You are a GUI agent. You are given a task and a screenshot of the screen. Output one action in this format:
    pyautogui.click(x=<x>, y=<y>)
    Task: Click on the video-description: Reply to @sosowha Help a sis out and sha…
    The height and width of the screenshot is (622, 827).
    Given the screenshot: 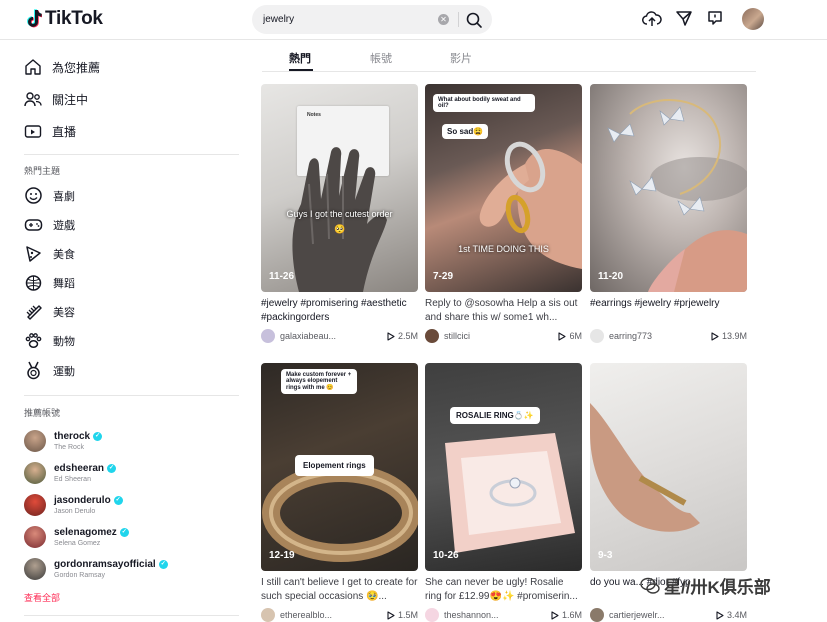 What is the action you would take?
    pyautogui.click(x=503, y=311)
    